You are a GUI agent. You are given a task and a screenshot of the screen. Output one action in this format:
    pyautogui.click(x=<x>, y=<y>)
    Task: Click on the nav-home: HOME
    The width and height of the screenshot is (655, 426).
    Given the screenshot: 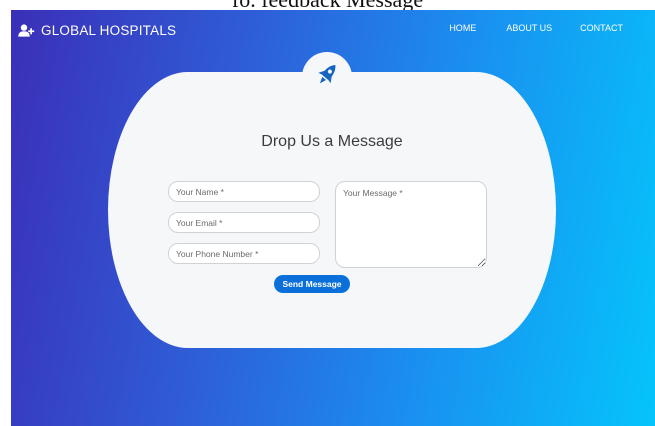 What is the action you would take?
    pyautogui.click(x=462, y=28)
    